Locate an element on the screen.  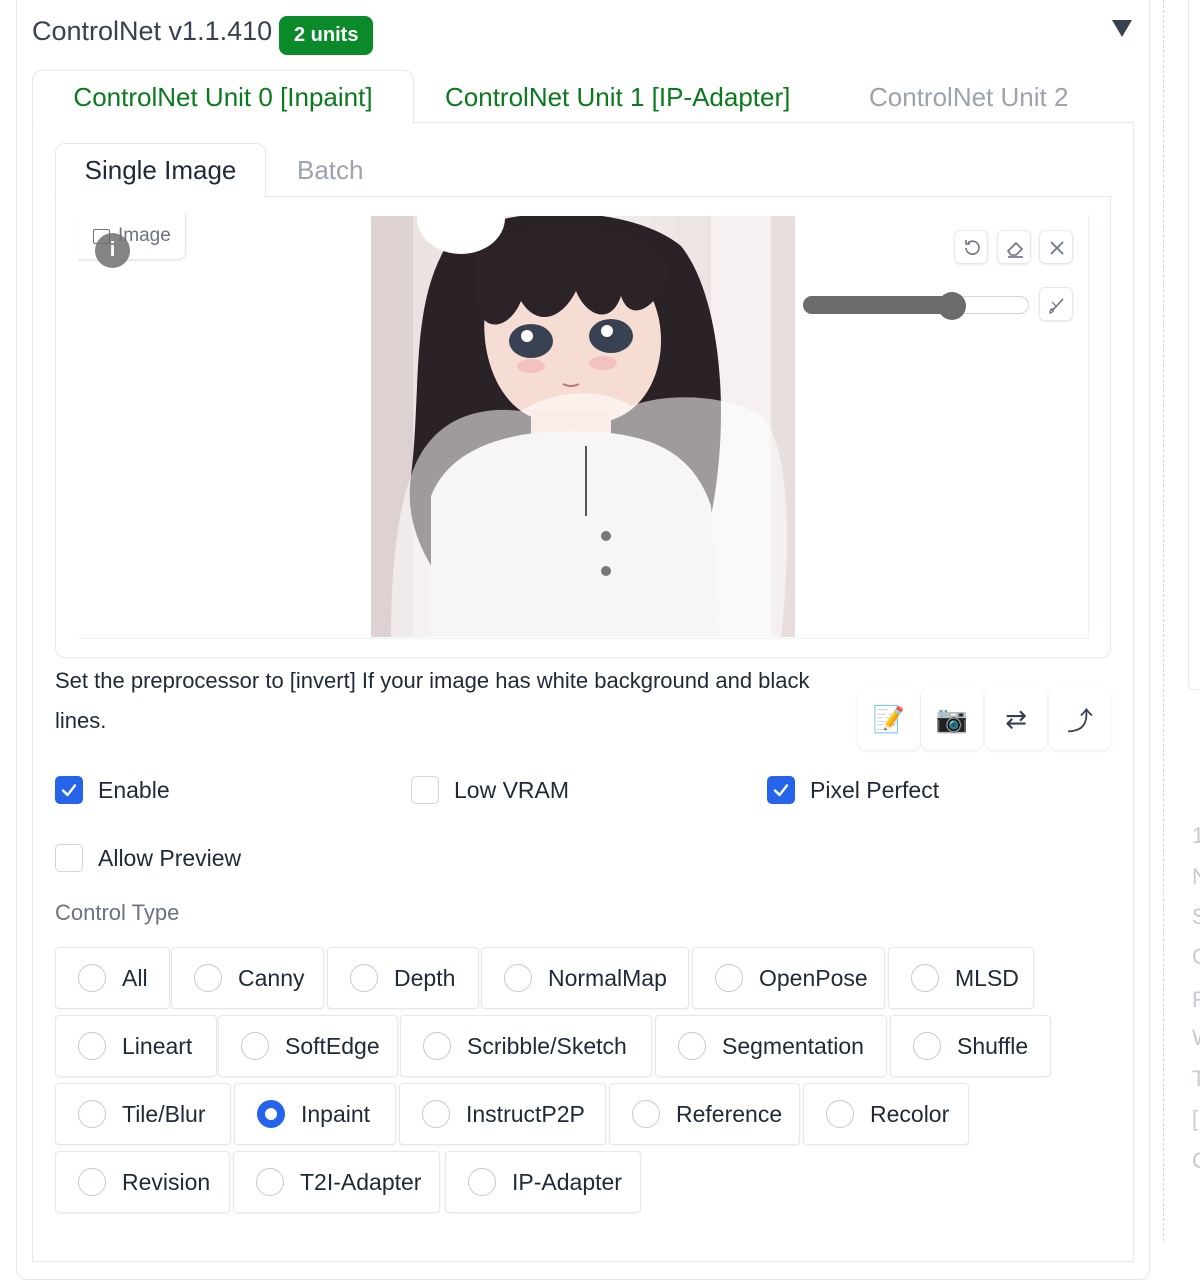
low-vram-checkbox: Low VRAM is located at coordinates (490, 790).